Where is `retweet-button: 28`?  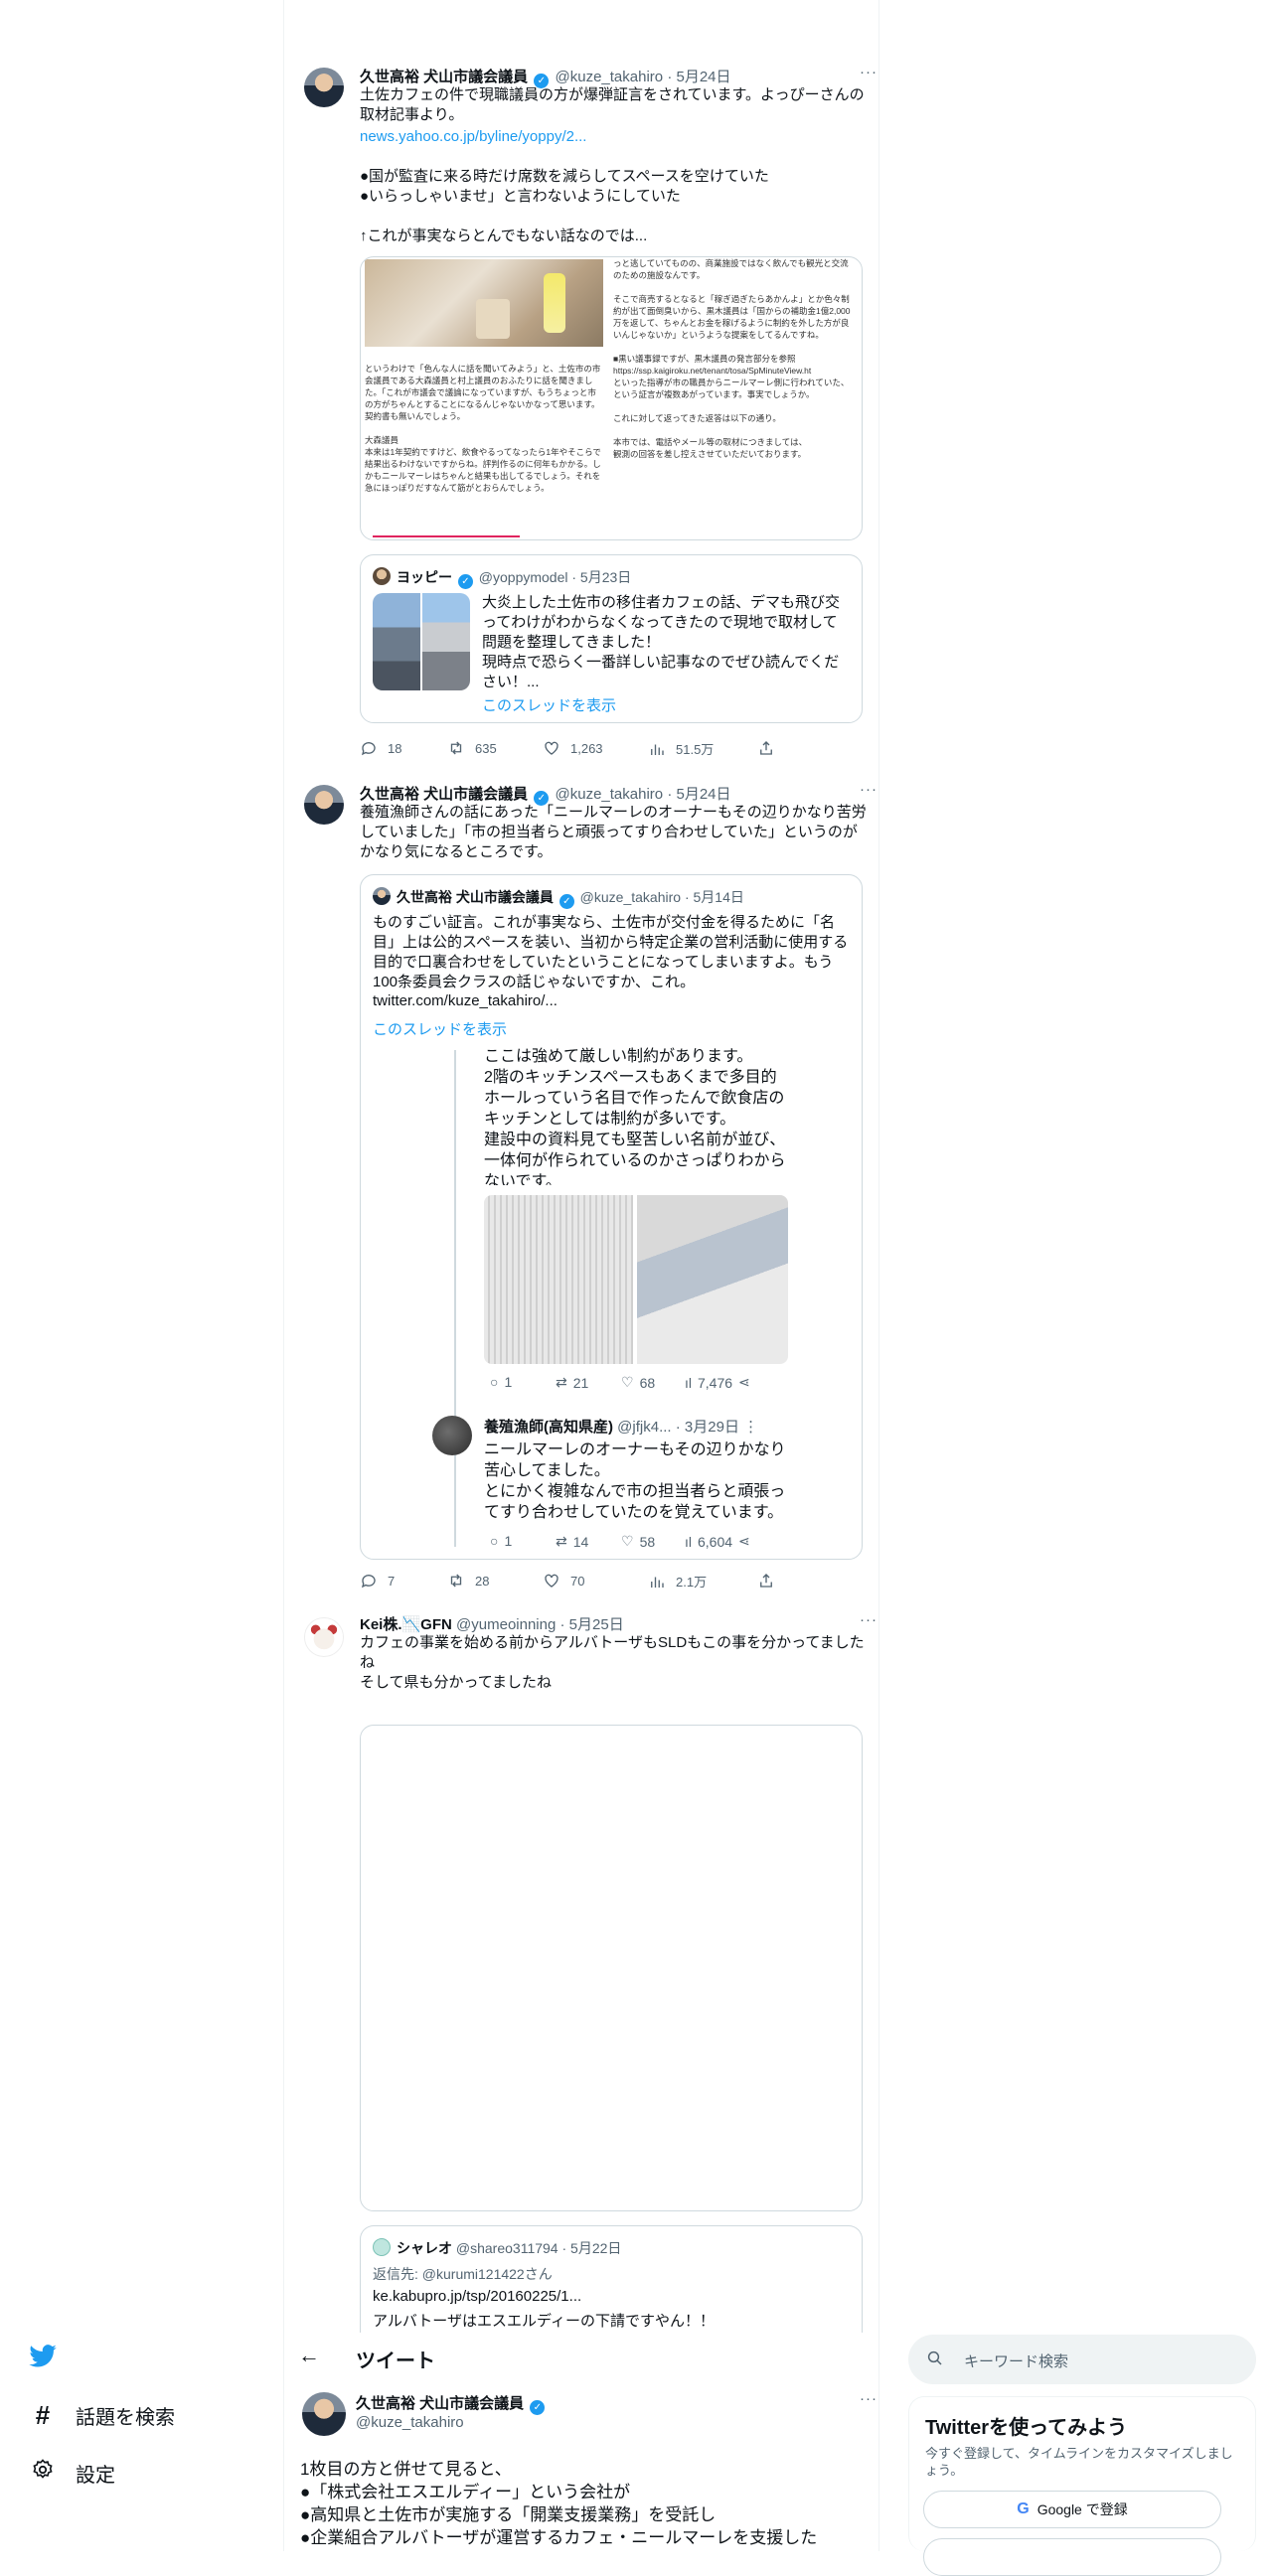 retweet-button: 28 is located at coordinates (468, 1581).